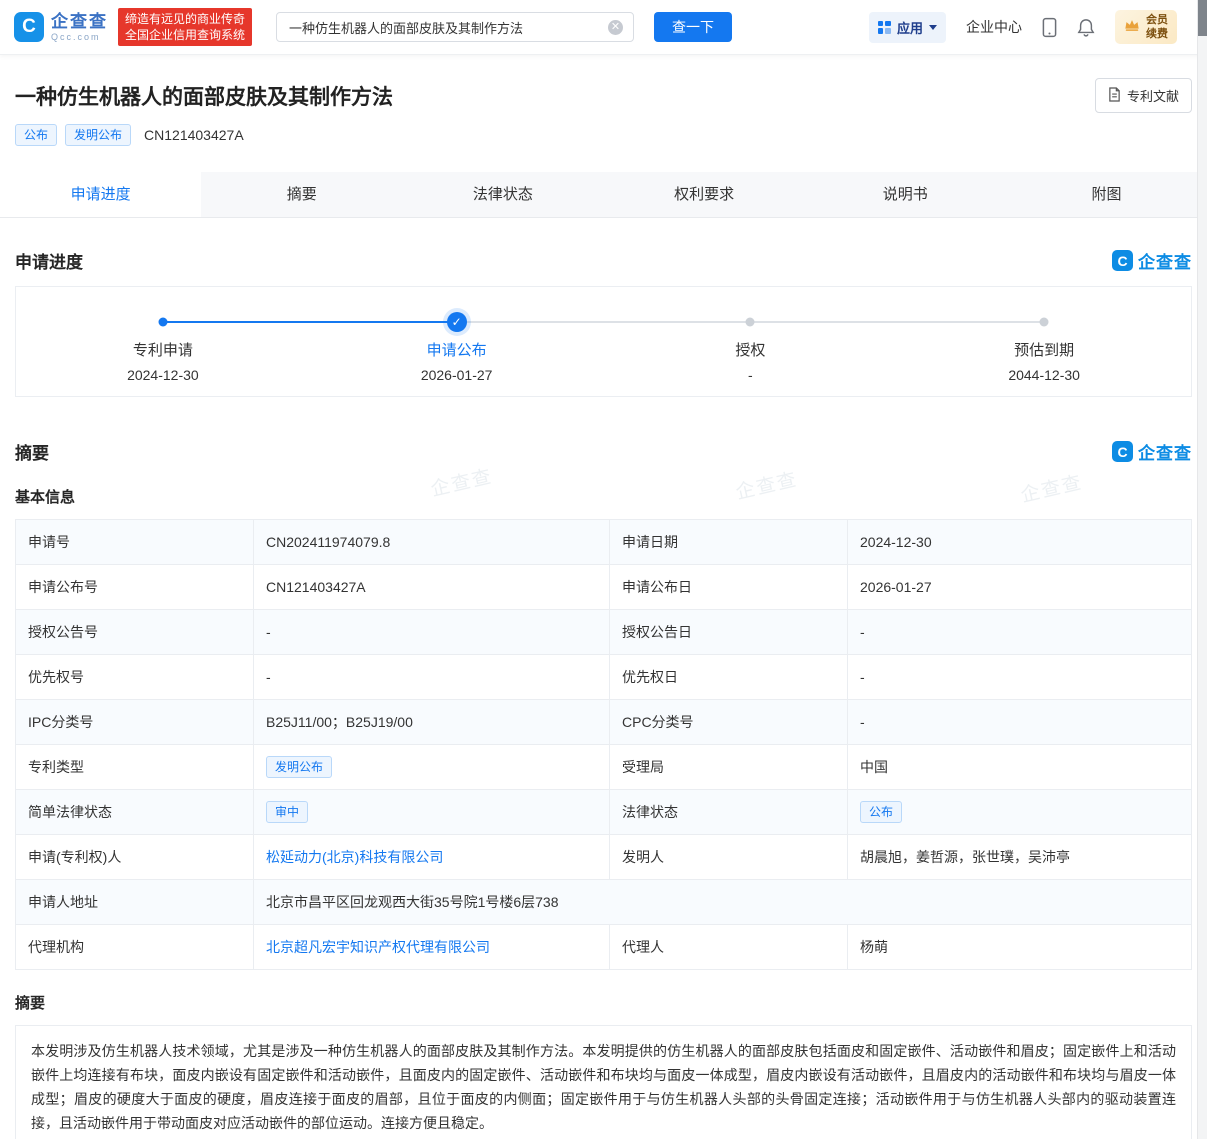 The width and height of the screenshot is (1207, 1139). Describe the element at coordinates (1157, 19) in the screenshot. I see `member-line-1: 会员` at that location.